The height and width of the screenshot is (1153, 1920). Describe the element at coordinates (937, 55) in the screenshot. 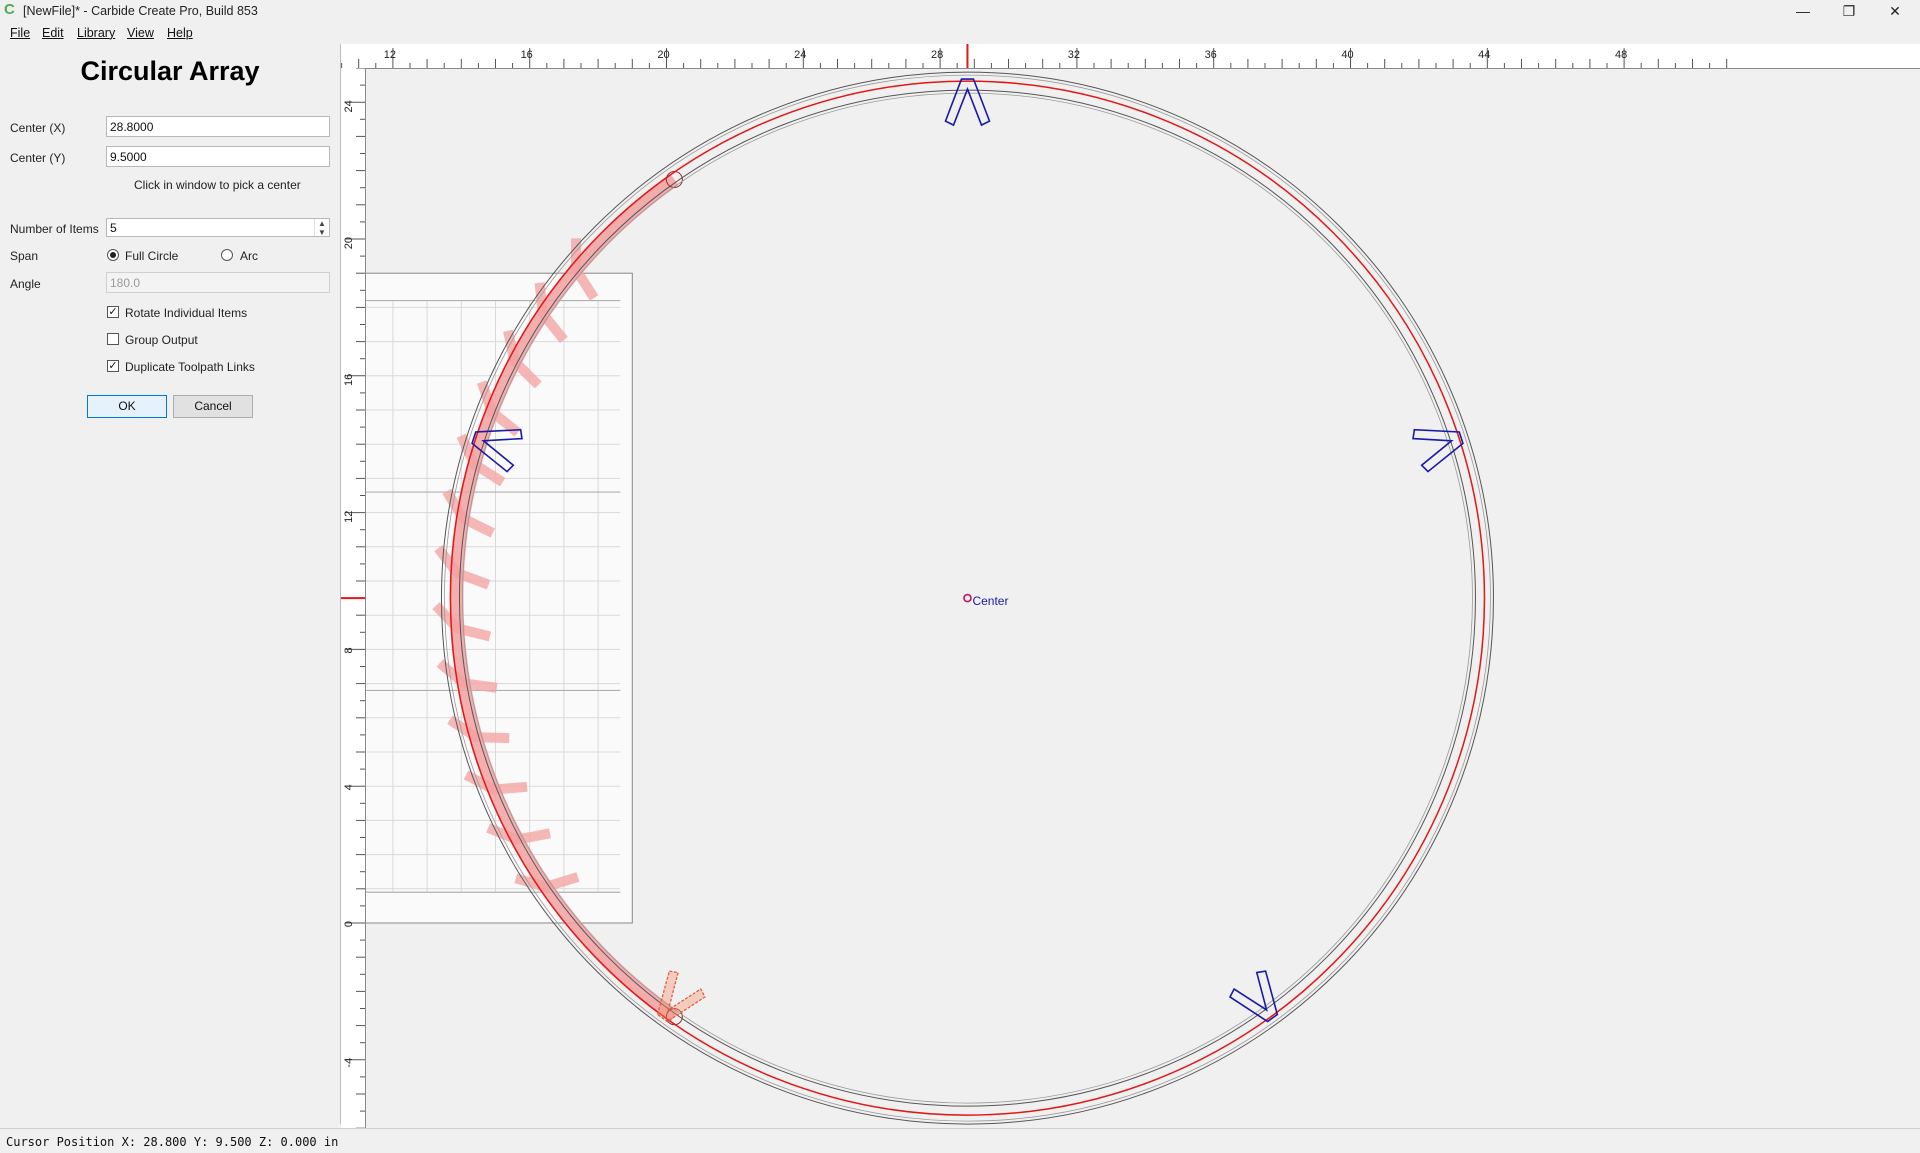

I see `ruler-x-label: 28` at that location.